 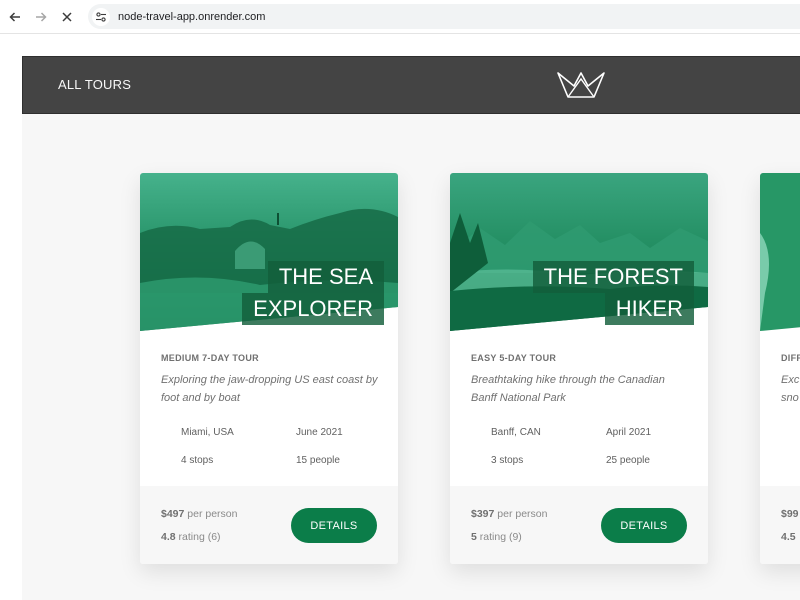 What do you see at coordinates (191, 17) in the screenshot?
I see `url-text: node-travel-app.onrender.com` at bounding box center [191, 17].